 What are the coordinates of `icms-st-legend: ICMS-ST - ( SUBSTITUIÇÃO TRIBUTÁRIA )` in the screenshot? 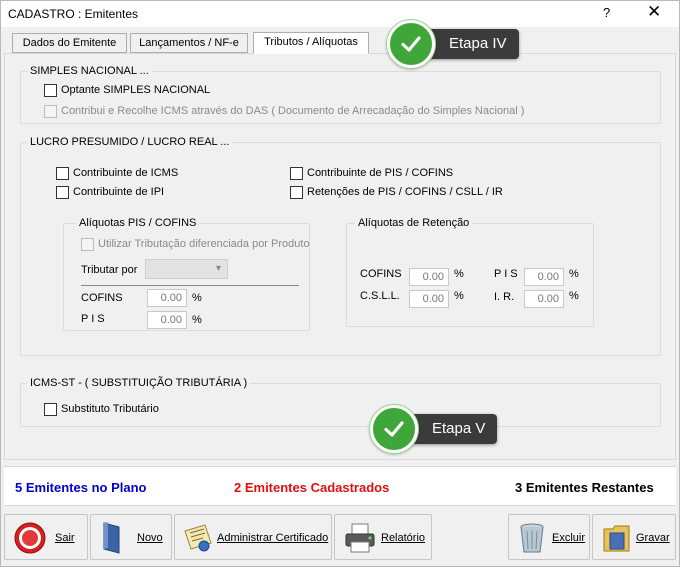 It's located at (139, 383).